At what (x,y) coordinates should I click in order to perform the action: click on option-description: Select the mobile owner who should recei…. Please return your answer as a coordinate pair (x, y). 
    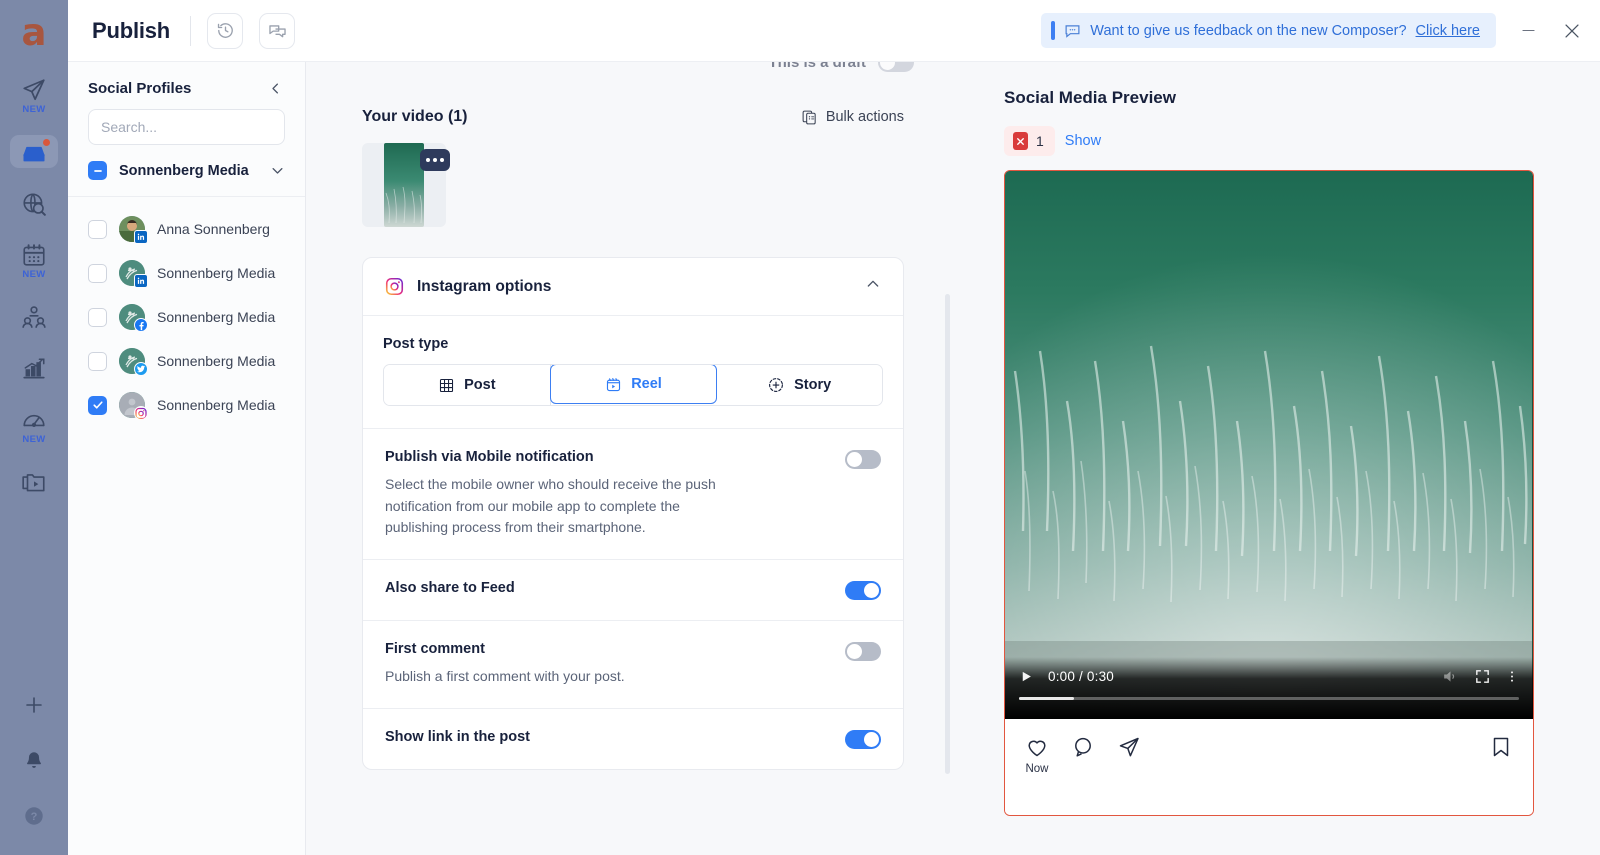
    Looking at the image, I should click on (550, 506).